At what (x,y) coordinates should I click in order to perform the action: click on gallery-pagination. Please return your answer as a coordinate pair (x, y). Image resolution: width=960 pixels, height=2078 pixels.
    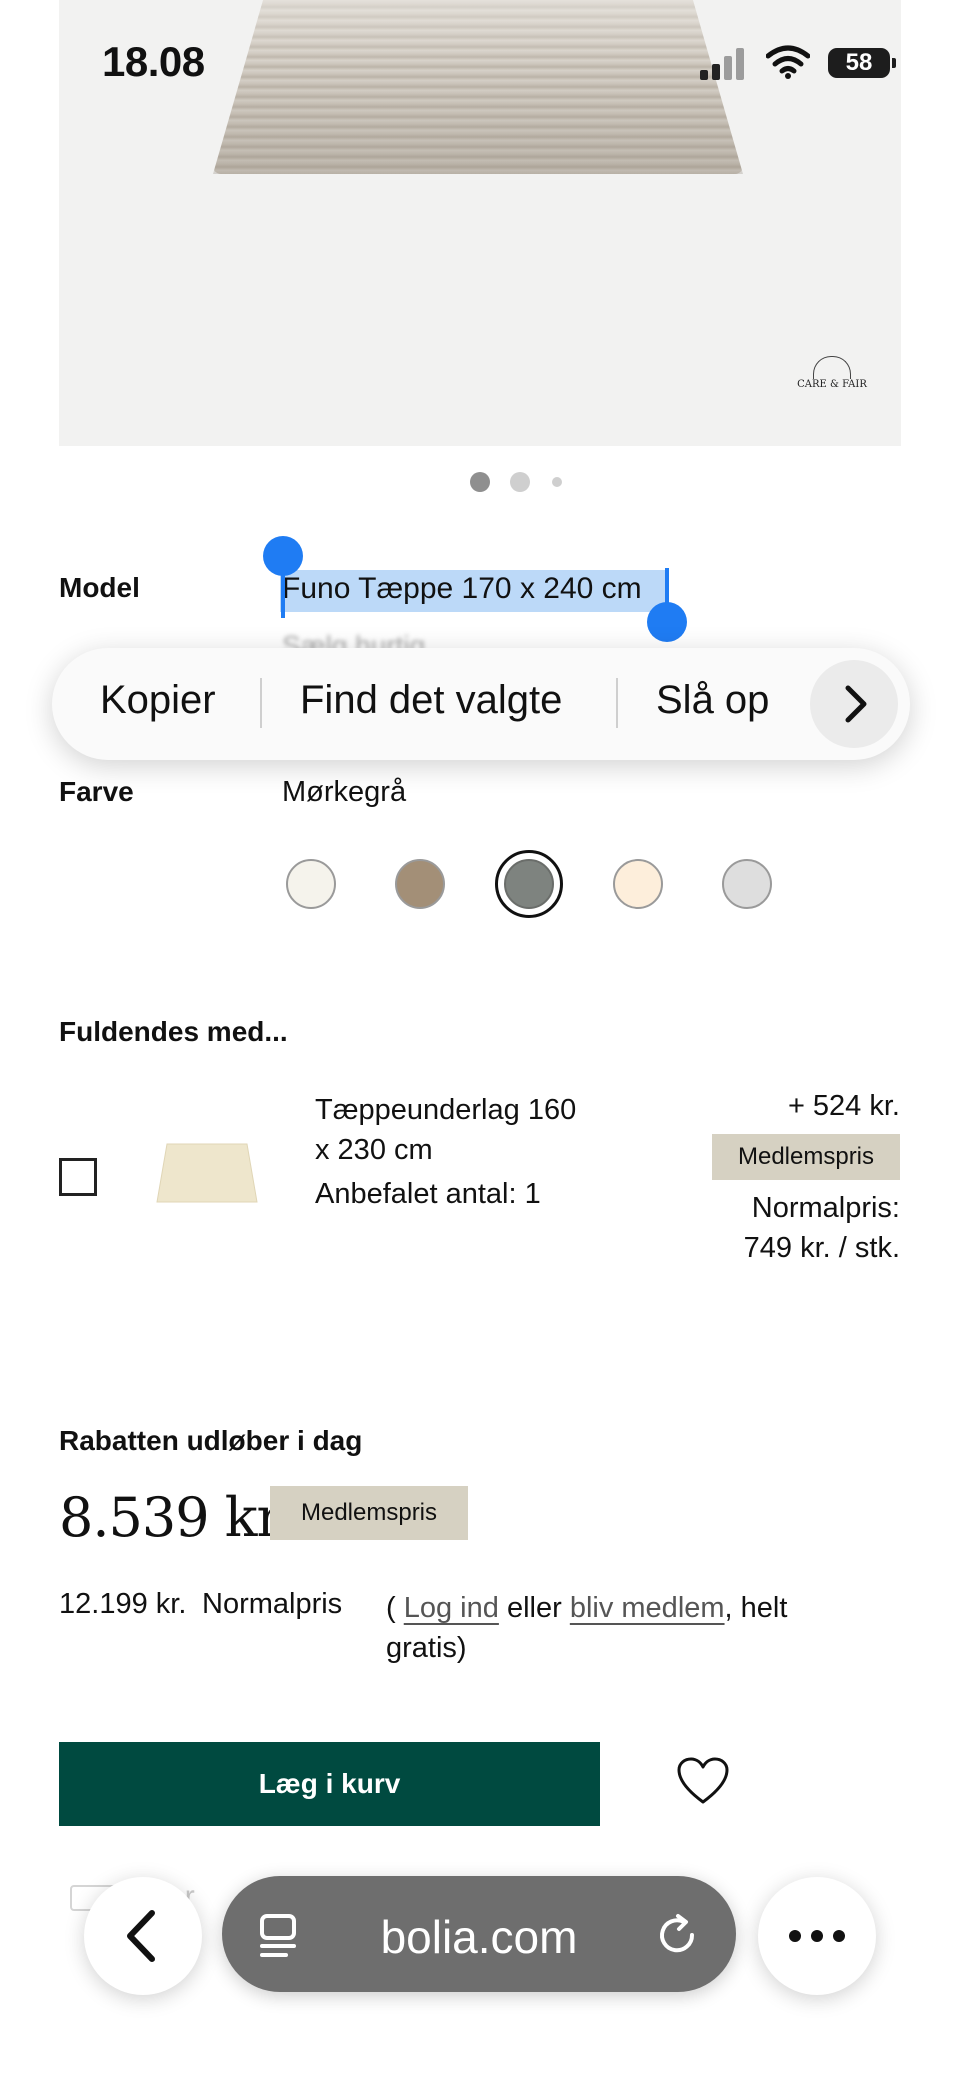
    Looking at the image, I should click on (518, 482).